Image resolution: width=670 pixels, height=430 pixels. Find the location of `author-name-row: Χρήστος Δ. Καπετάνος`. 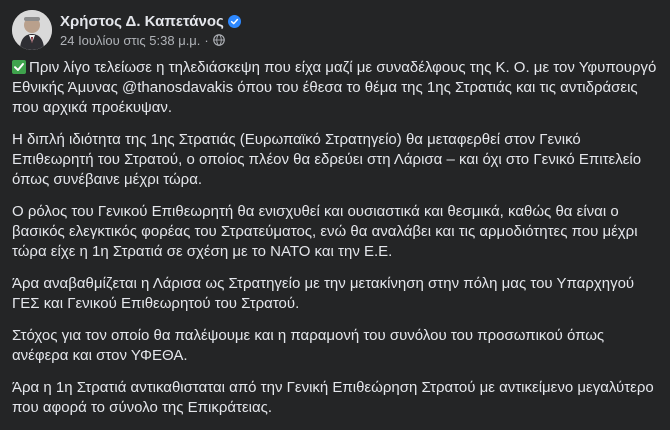

author-name-row: Χρήστος Δ. Καπετάνος is located at coordinates (150, 21).